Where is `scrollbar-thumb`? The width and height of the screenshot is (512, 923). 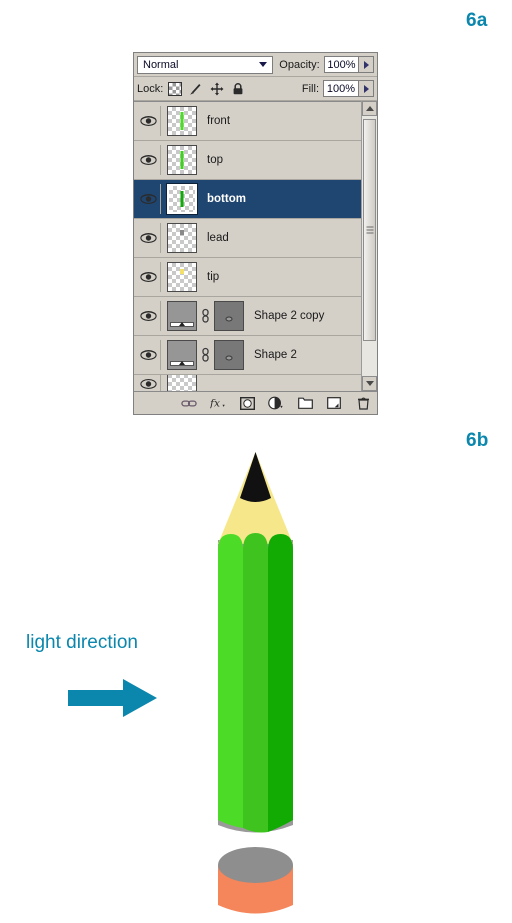 scrollbar-thumb is located at coordinates (369, 230).